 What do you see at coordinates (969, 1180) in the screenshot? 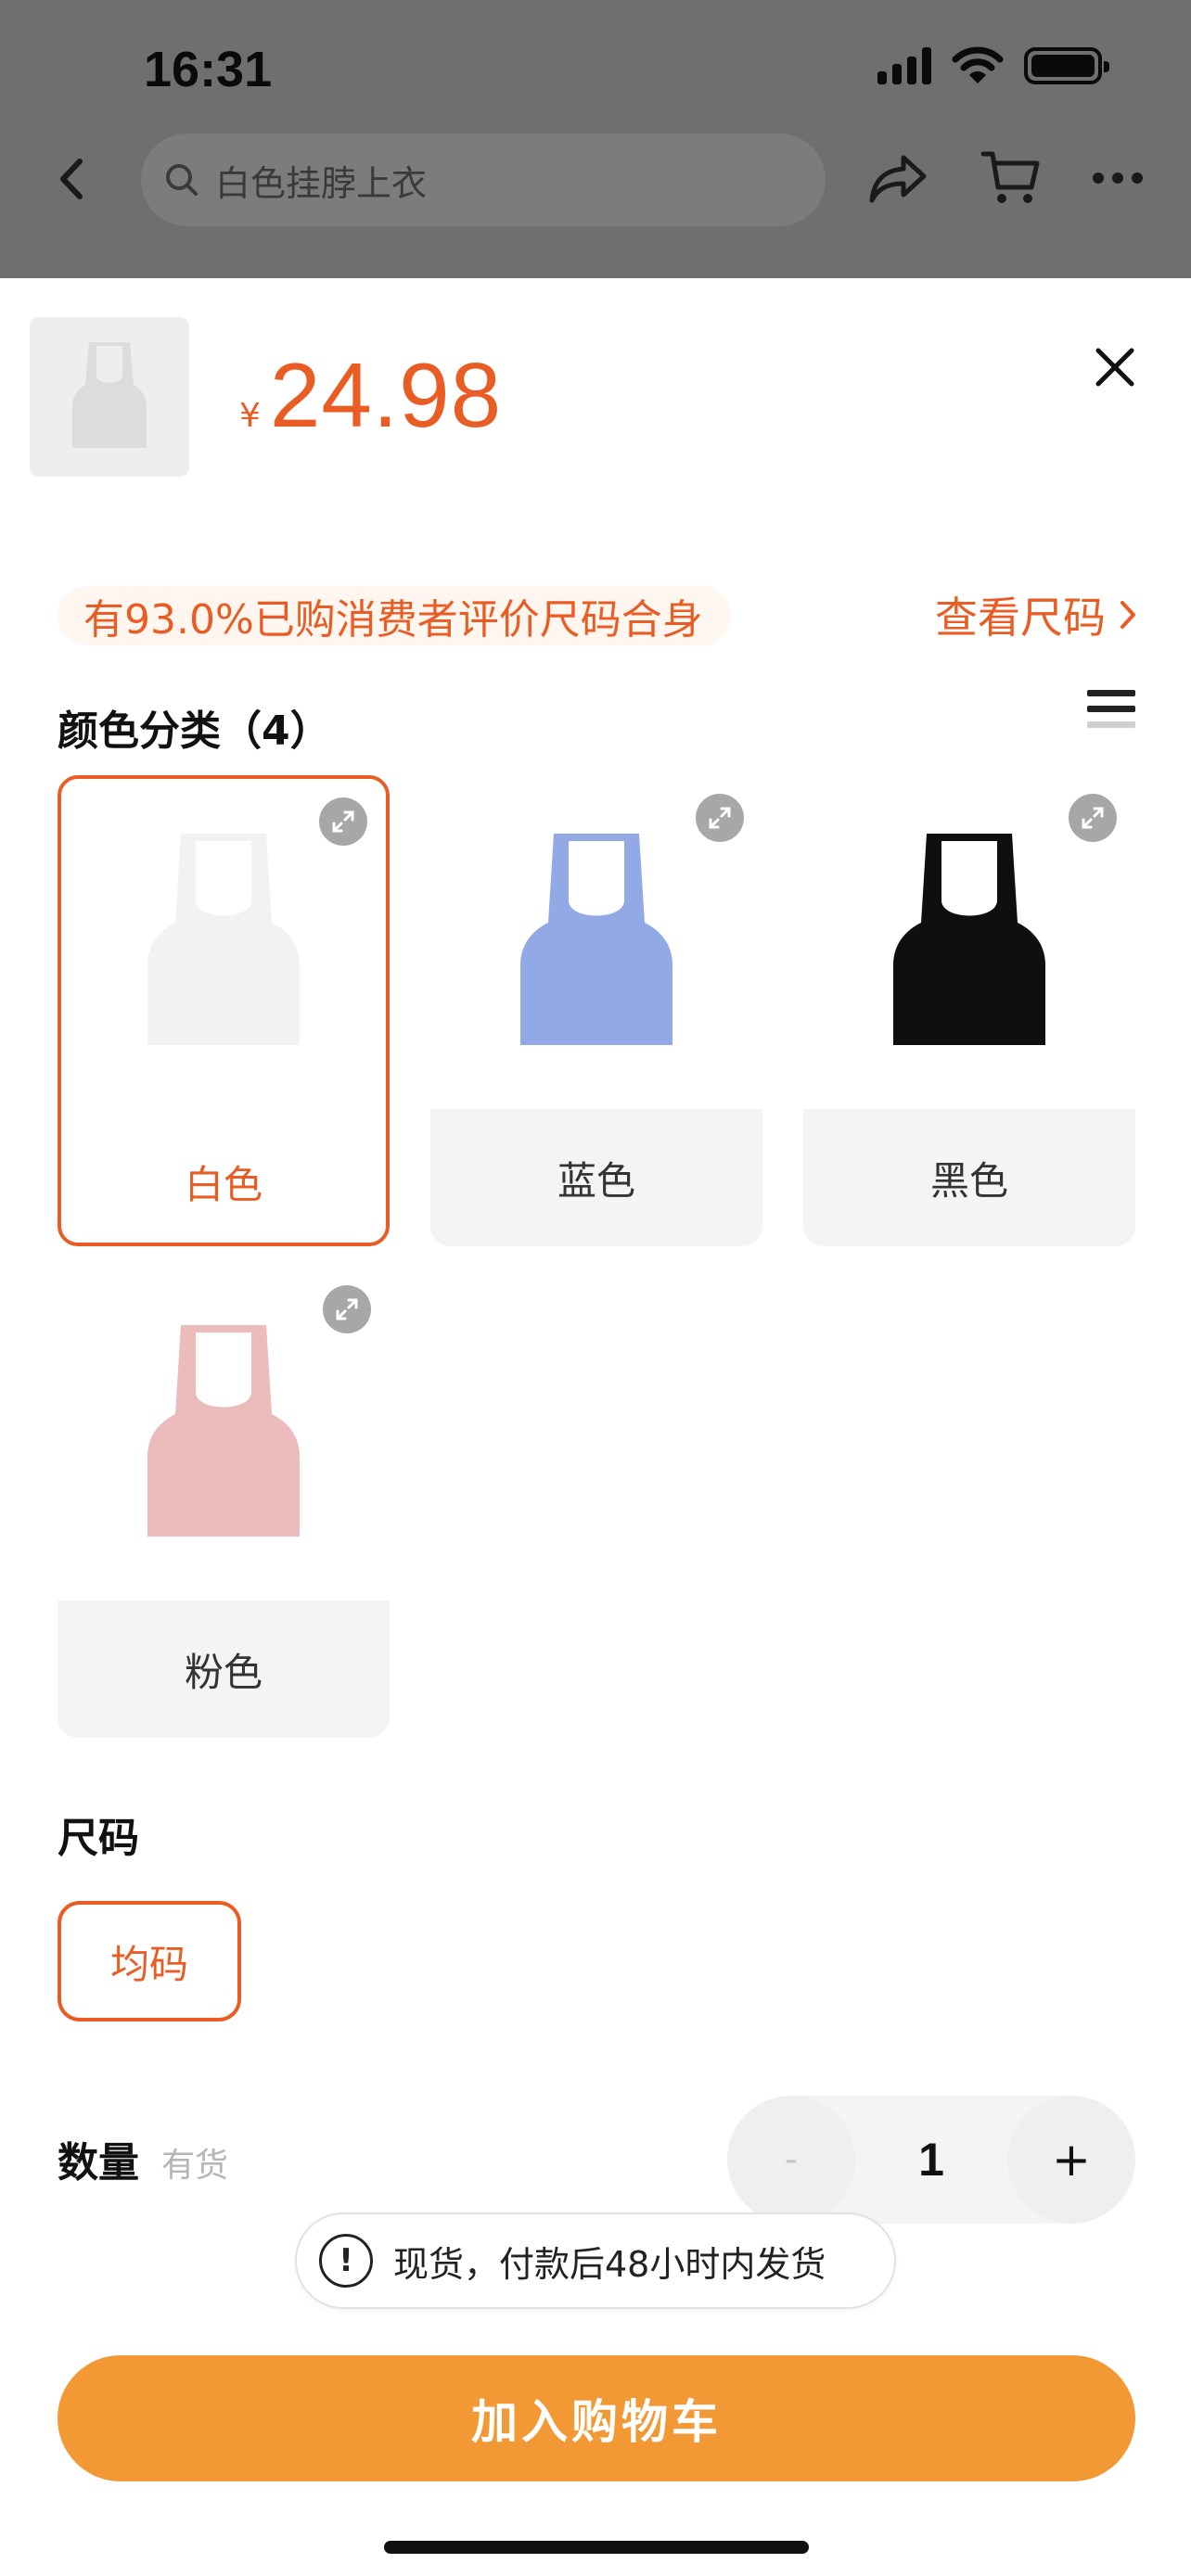
I see `color-option-label: 黑色` at bounding box center [969, 1180].